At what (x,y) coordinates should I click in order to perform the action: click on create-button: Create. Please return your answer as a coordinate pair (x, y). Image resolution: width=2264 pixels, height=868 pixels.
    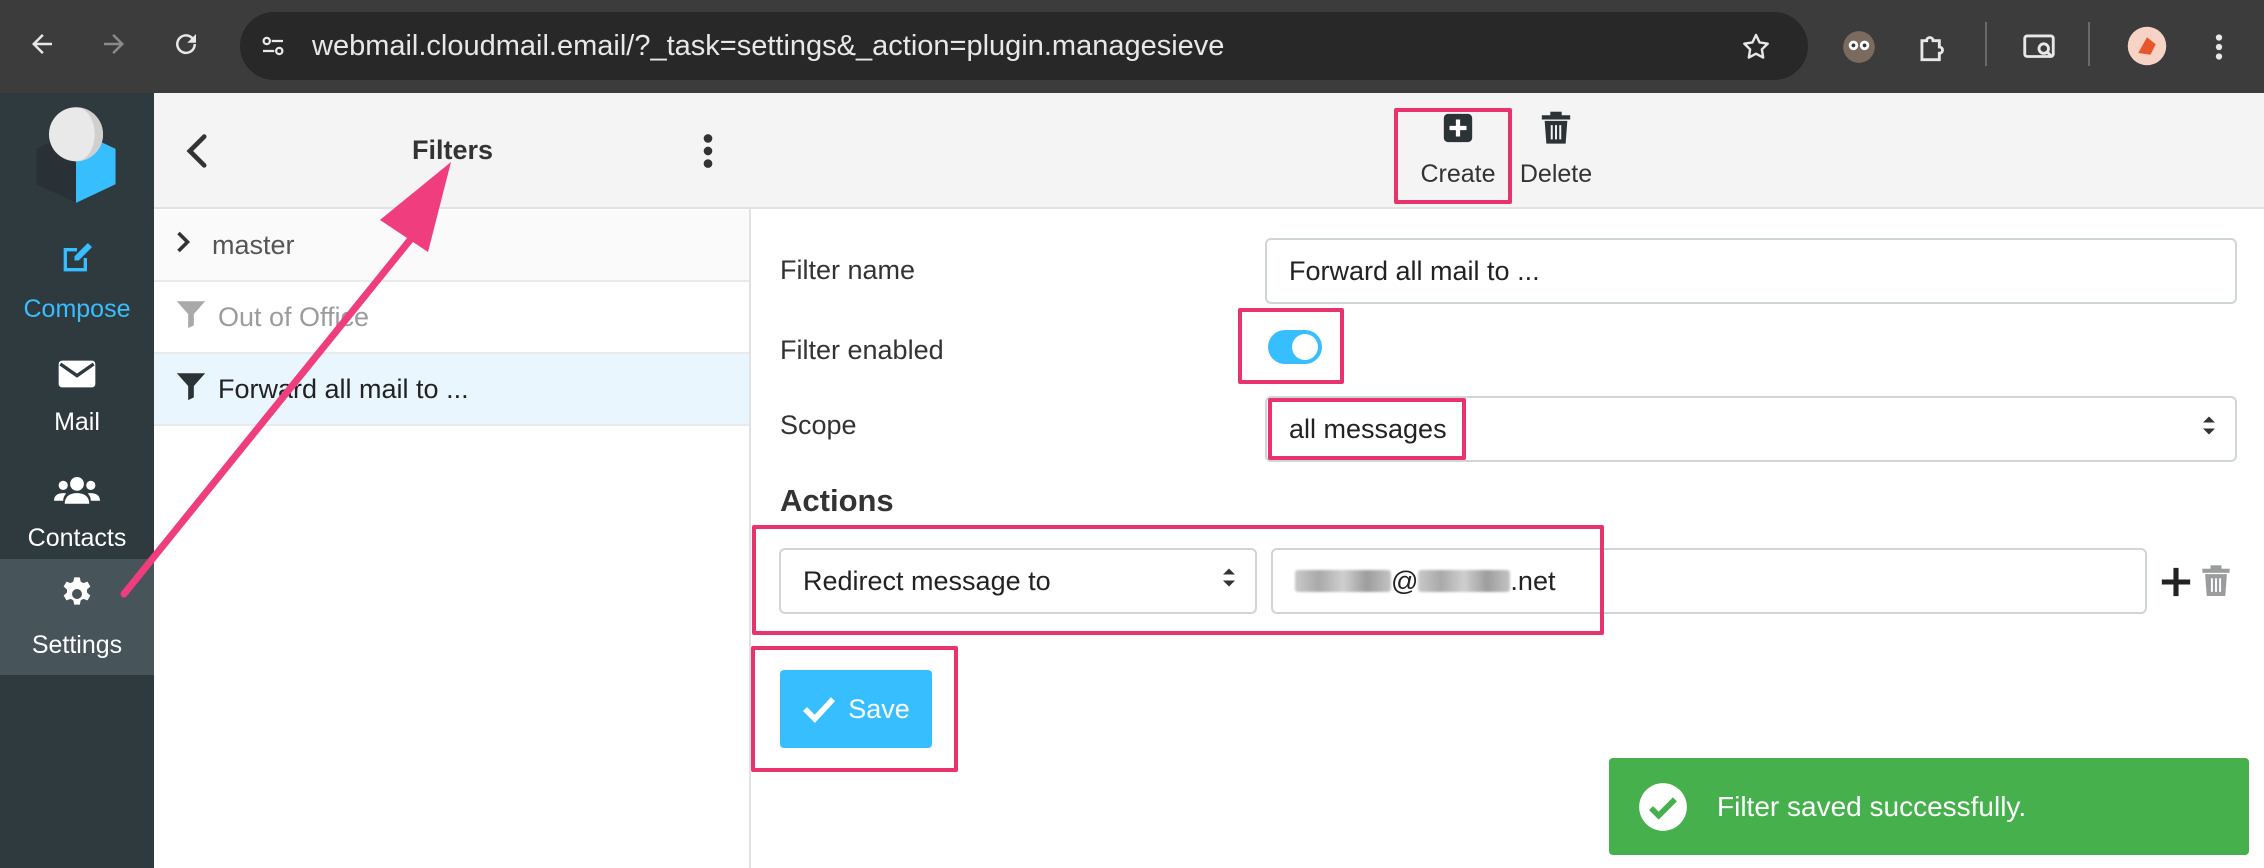
    Looking at the image, I should click on (1458, 153).